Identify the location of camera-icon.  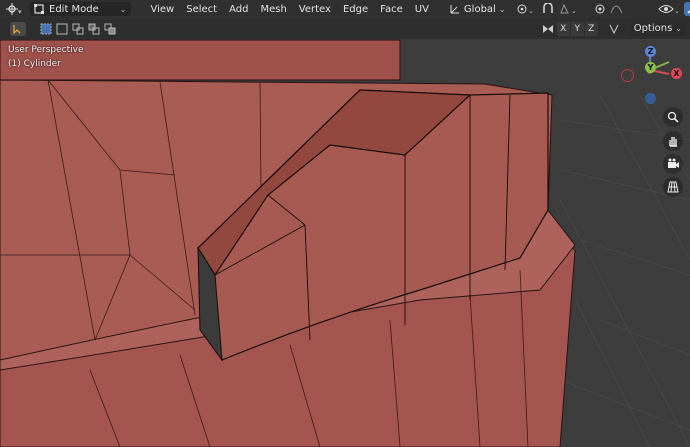
(673, 164).